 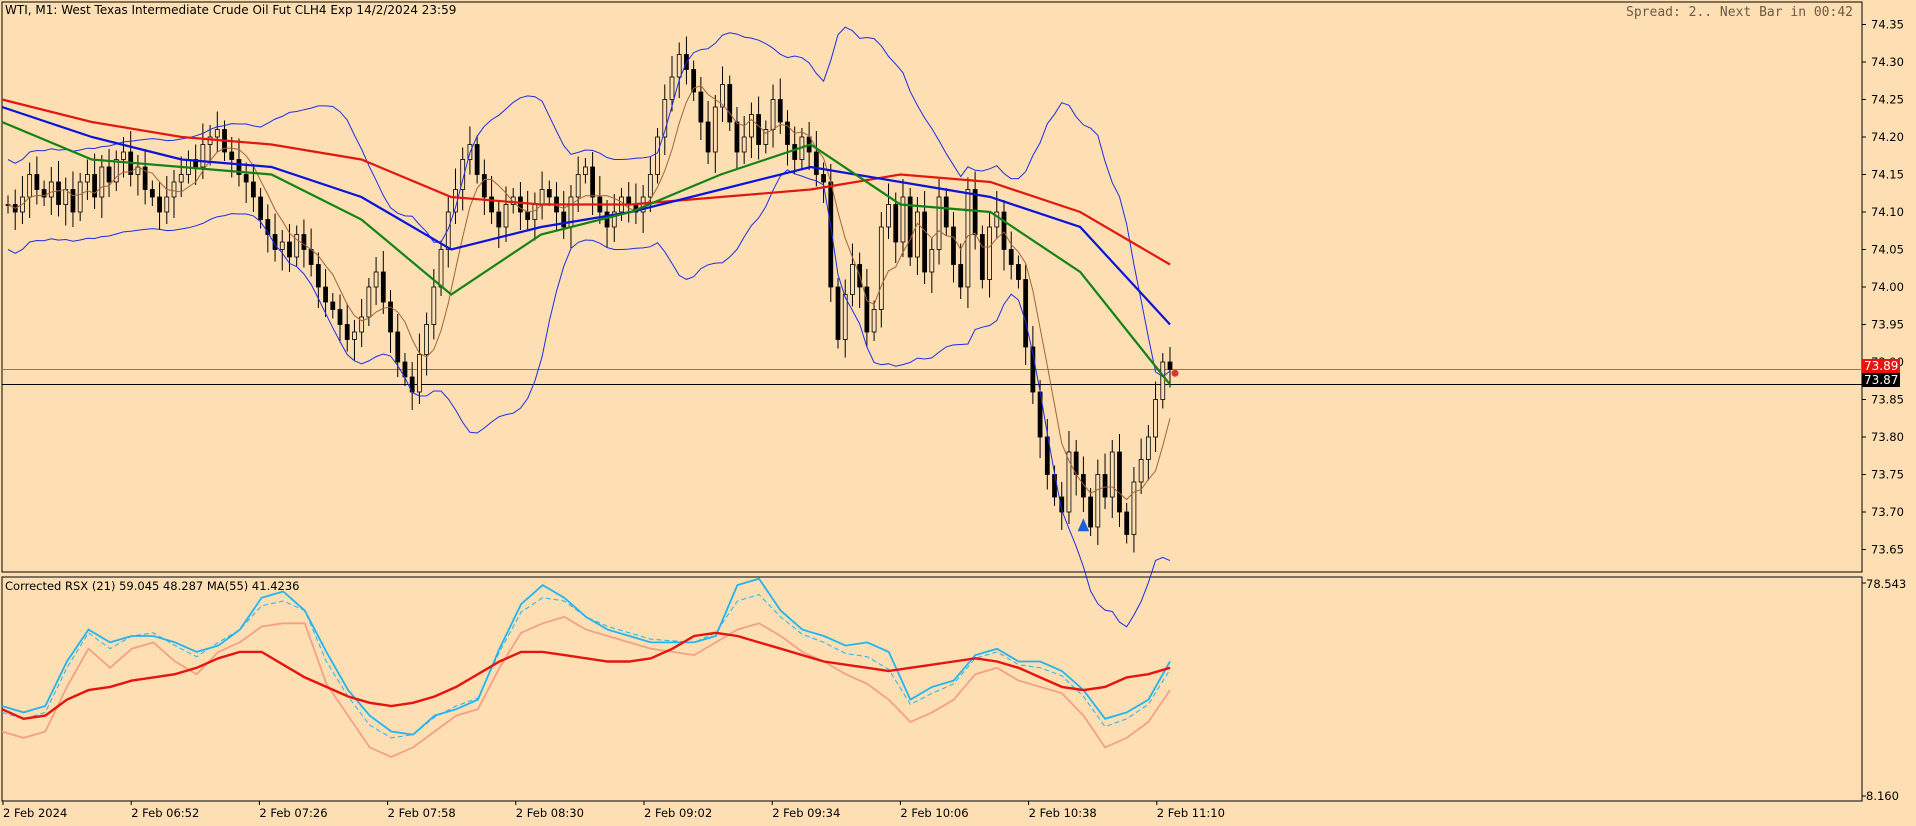 I want to click on bid-price-tag: 73.87, so click(x=1881, y=380).